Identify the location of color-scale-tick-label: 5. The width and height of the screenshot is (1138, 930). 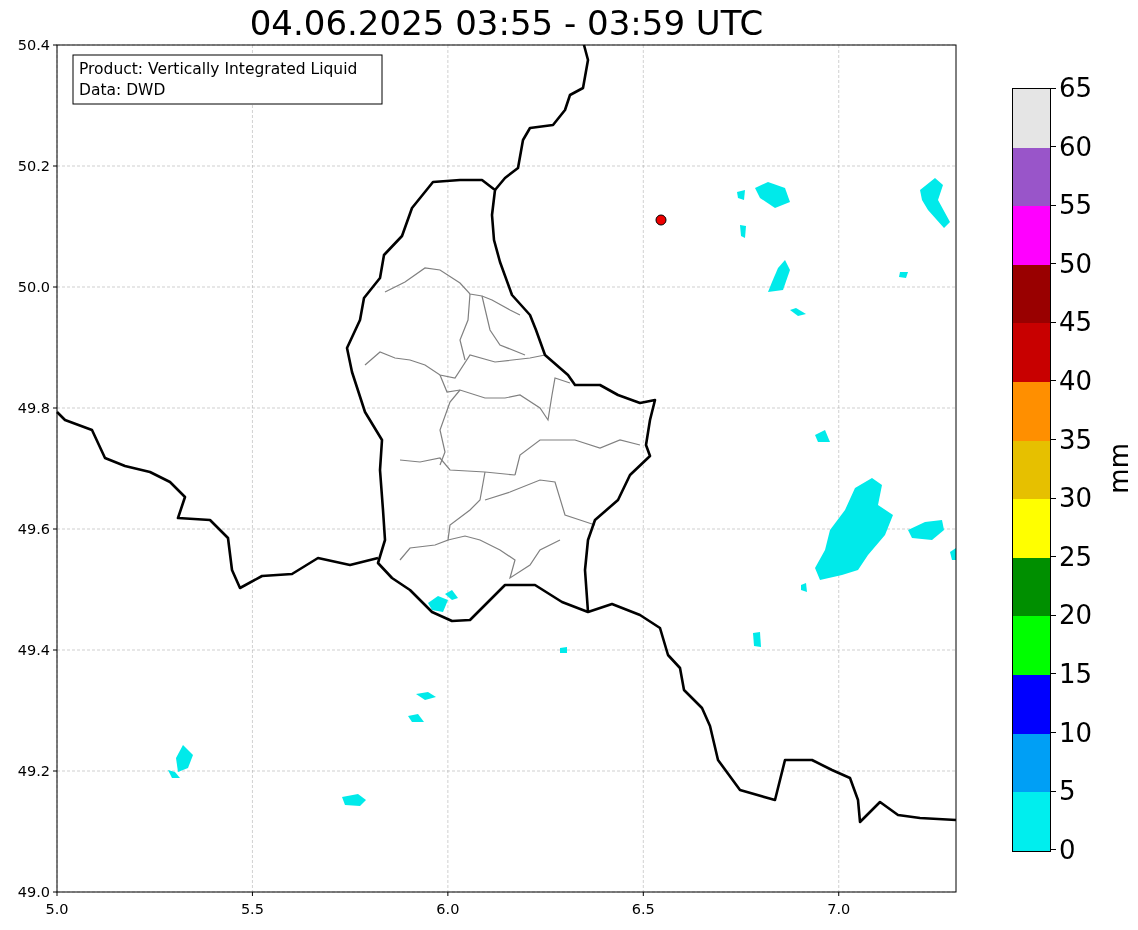
(1067, 791).